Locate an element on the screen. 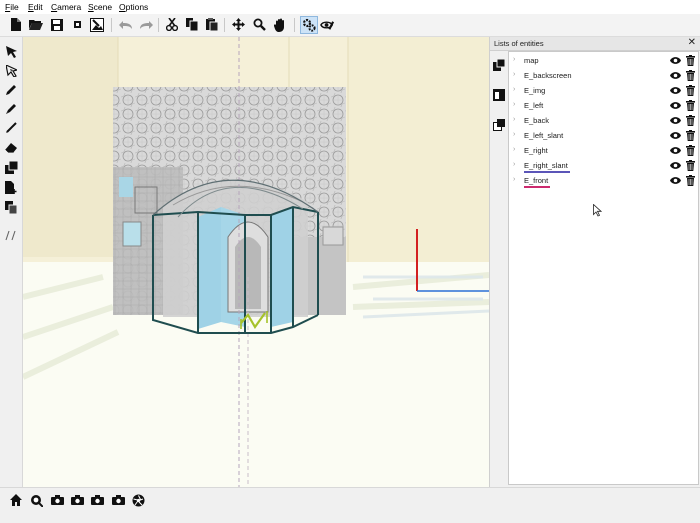 This screenshot has width=700, height=523. list-item: › E_left_slant is located at coordinates (603, 135).